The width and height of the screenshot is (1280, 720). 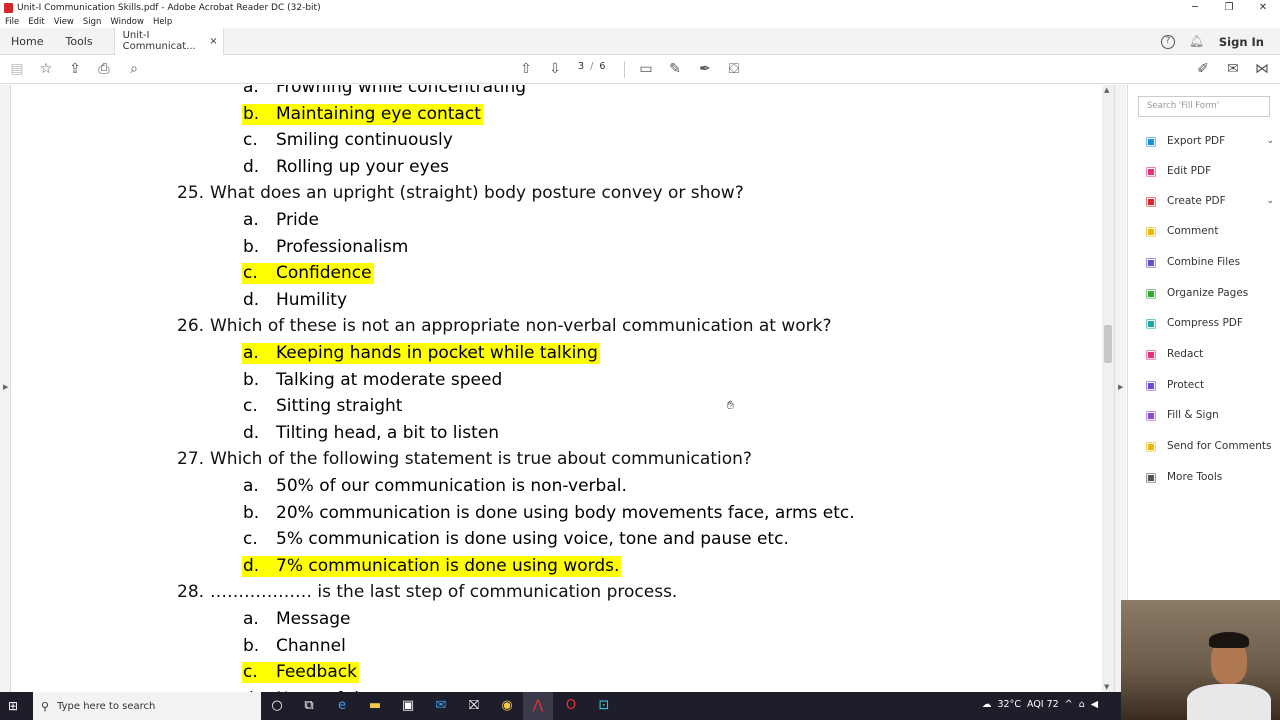 I want to click on document-scrollbar: ▲ ▼, so click(x=1108, y=388).